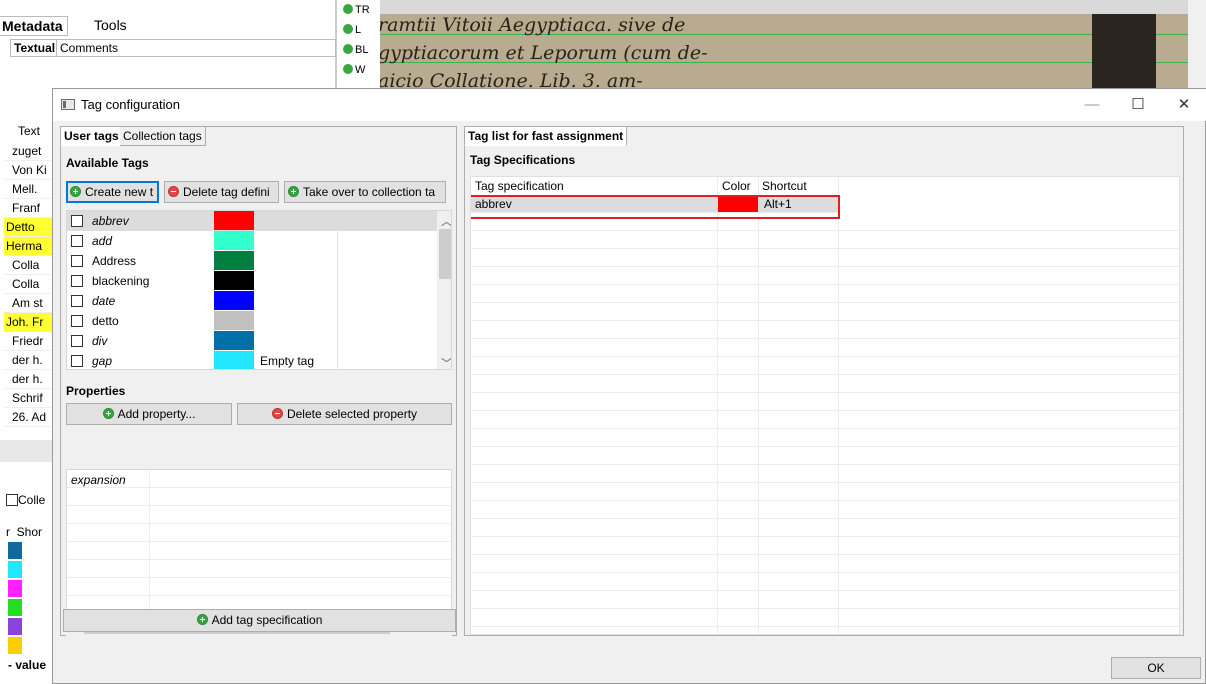 The height and width of the screenshot is (684, 1206). What do you see at coordinates (28, 189) in the screenshot?
I see `text-line-row: Mell.` at bounding box center [28, 189].